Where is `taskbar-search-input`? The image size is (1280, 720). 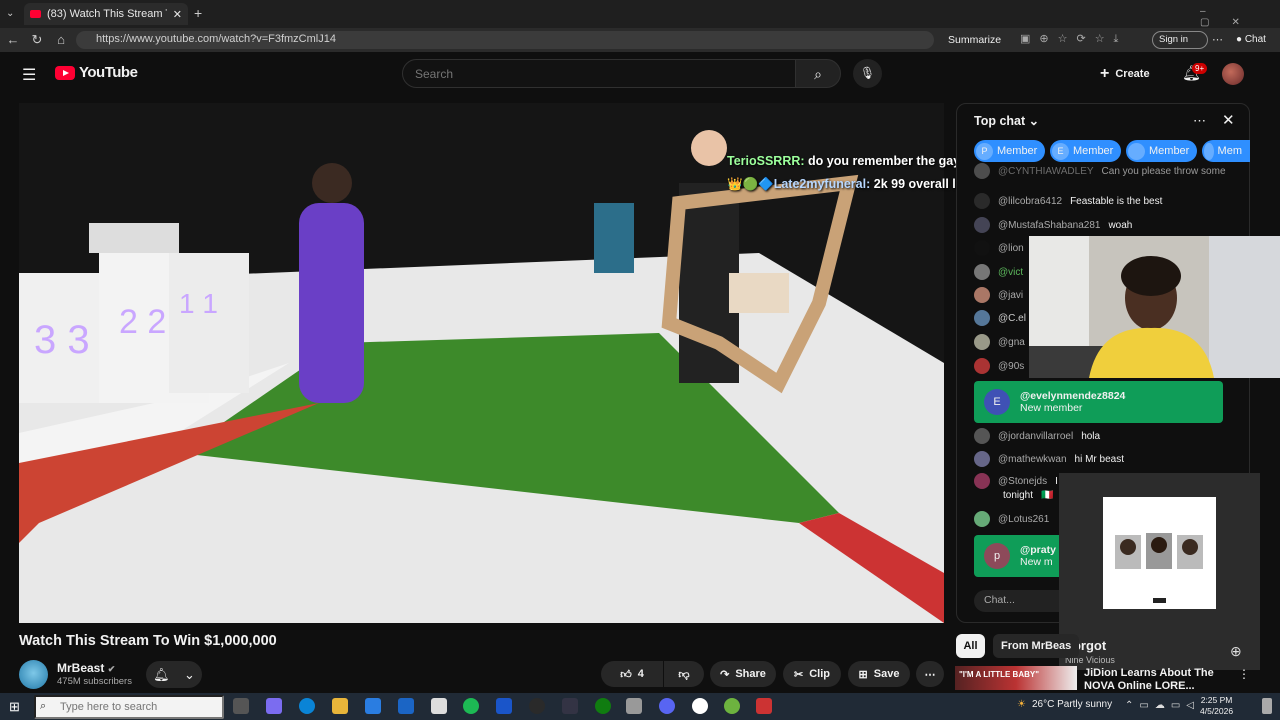 taskbar-search-input is located at coordinates (129, 707).